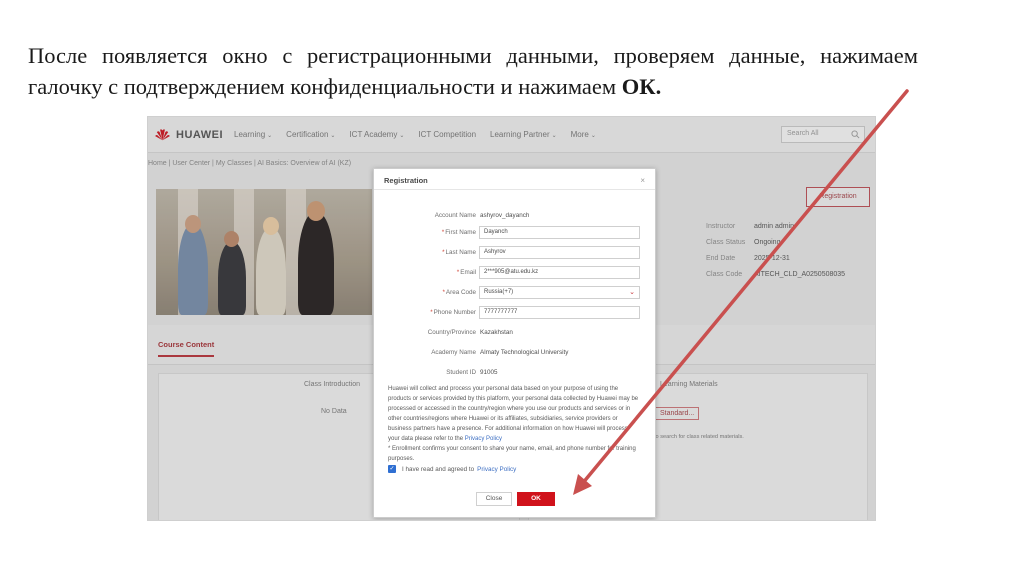 The height and width of the screenshot is (574, 1024). I want to click on field-email: *Email 2***905@atu.edu.kz, so click(515, 273).